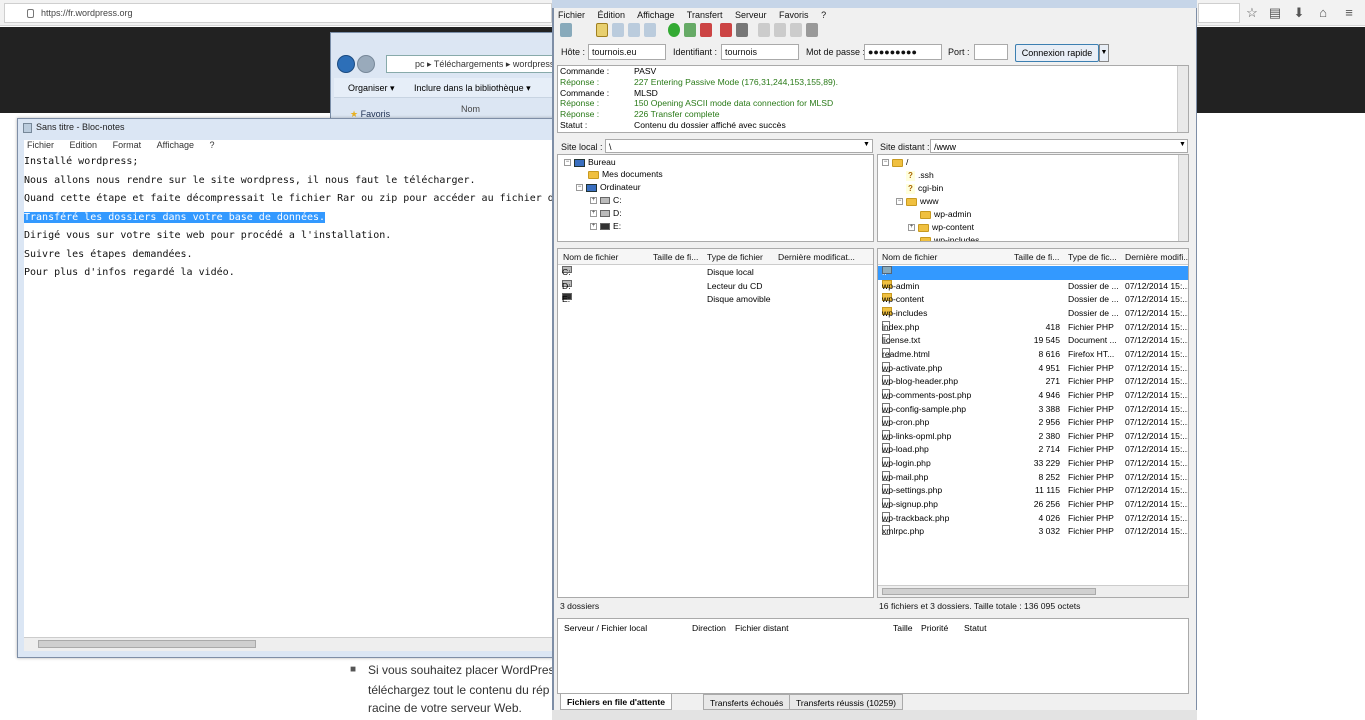 The width and height of the screenshot is (1365, 720). I want to click on queue-col-priority: Priorité, so click(934, 628).